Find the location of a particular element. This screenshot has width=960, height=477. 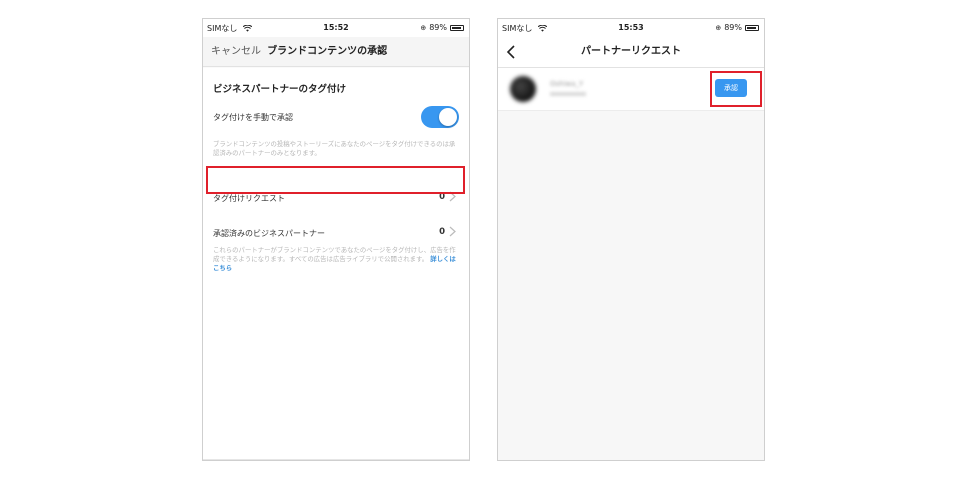

manual-approval-label: タグ付けを手動で承認 is located at coordinates (253, 117).